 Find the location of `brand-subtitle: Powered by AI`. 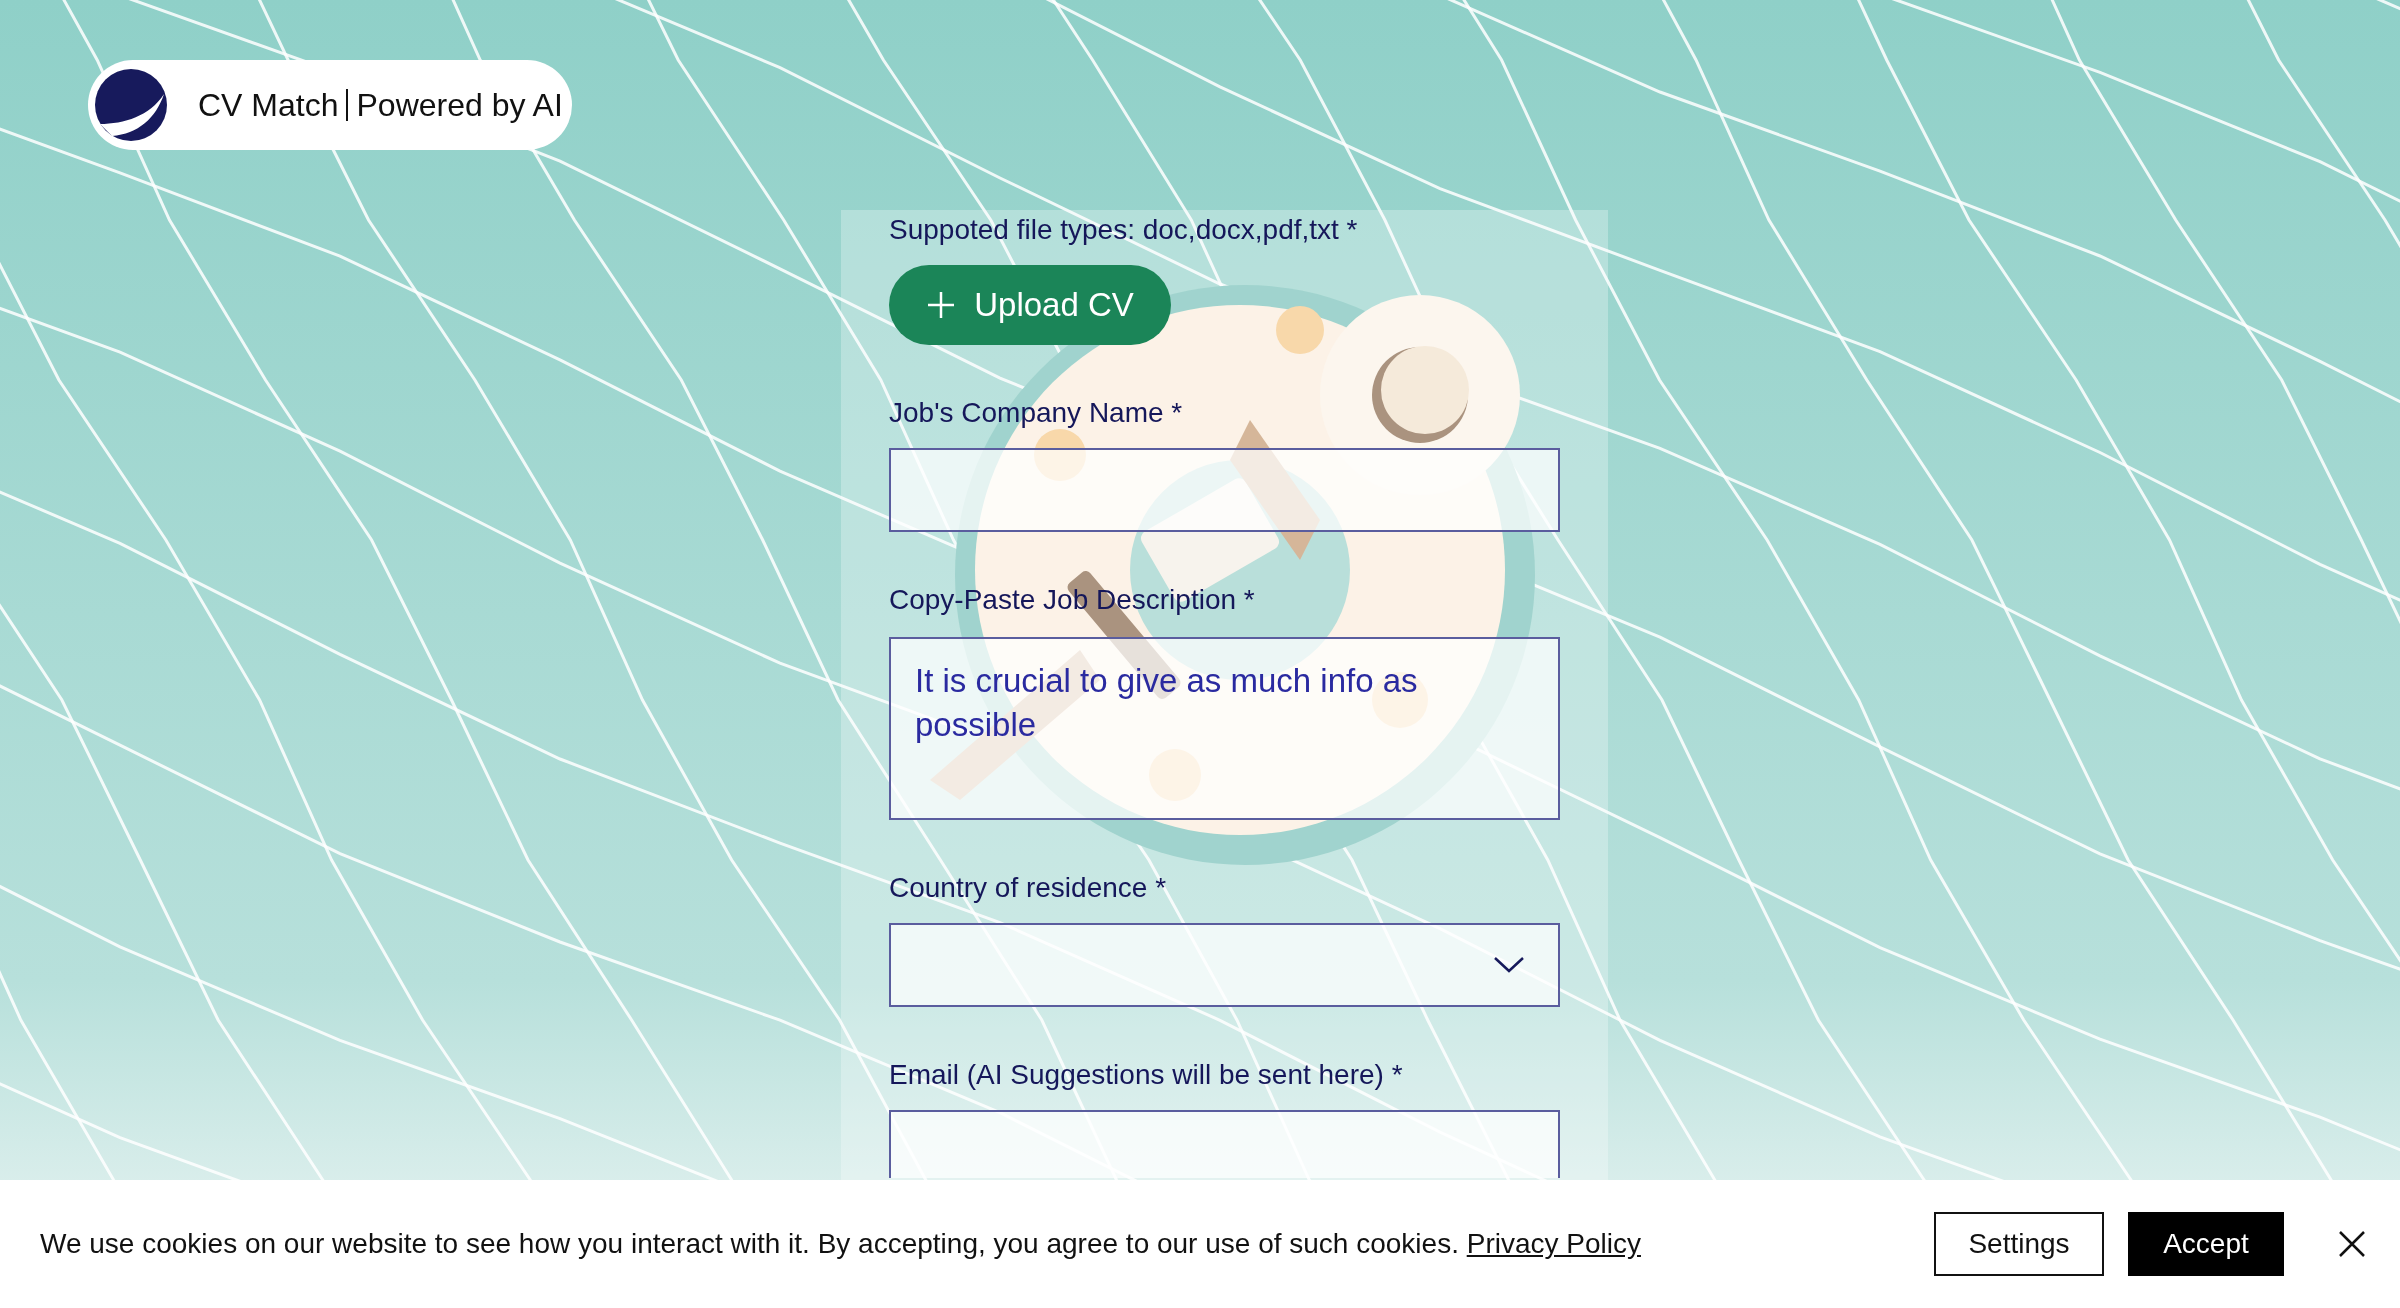

brand-subtitle: Powered by AI is located at coordinates (459, 105).